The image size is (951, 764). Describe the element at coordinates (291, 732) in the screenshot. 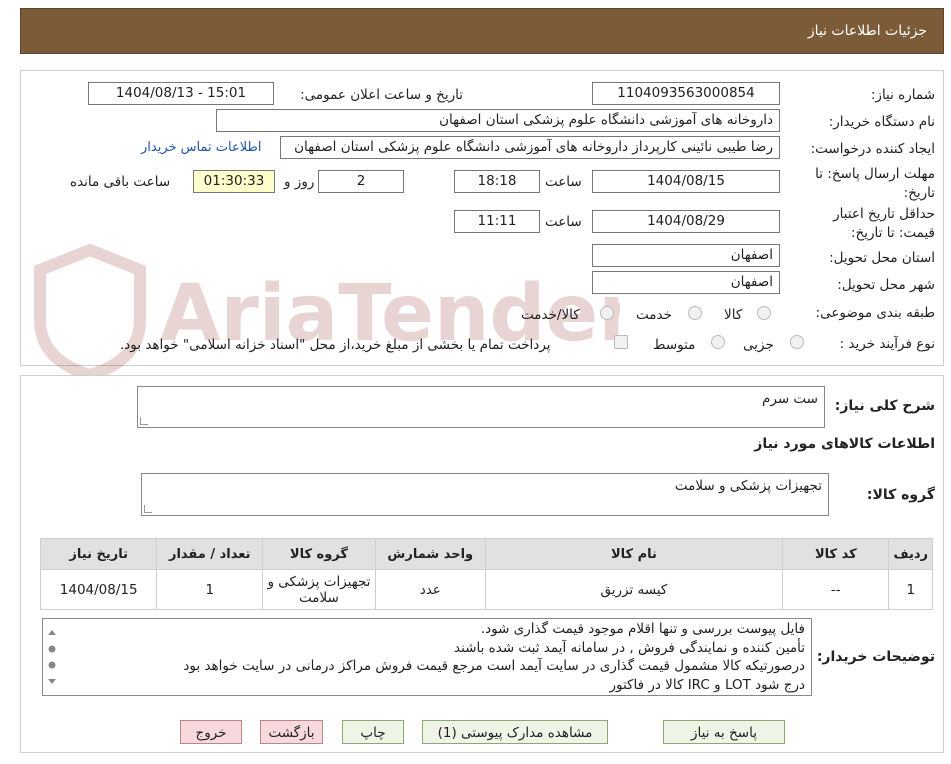

I see `back-button: بازگشت` at that location.